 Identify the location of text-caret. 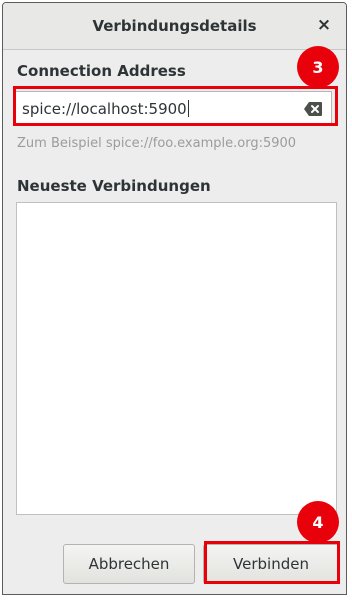
(188, 108).